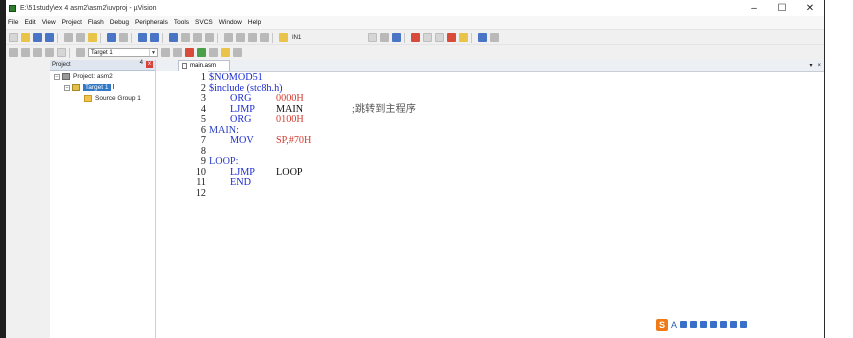  Describe the element at coordinates (68, 37) in the screenshot. I see `cut-icon` at that location.